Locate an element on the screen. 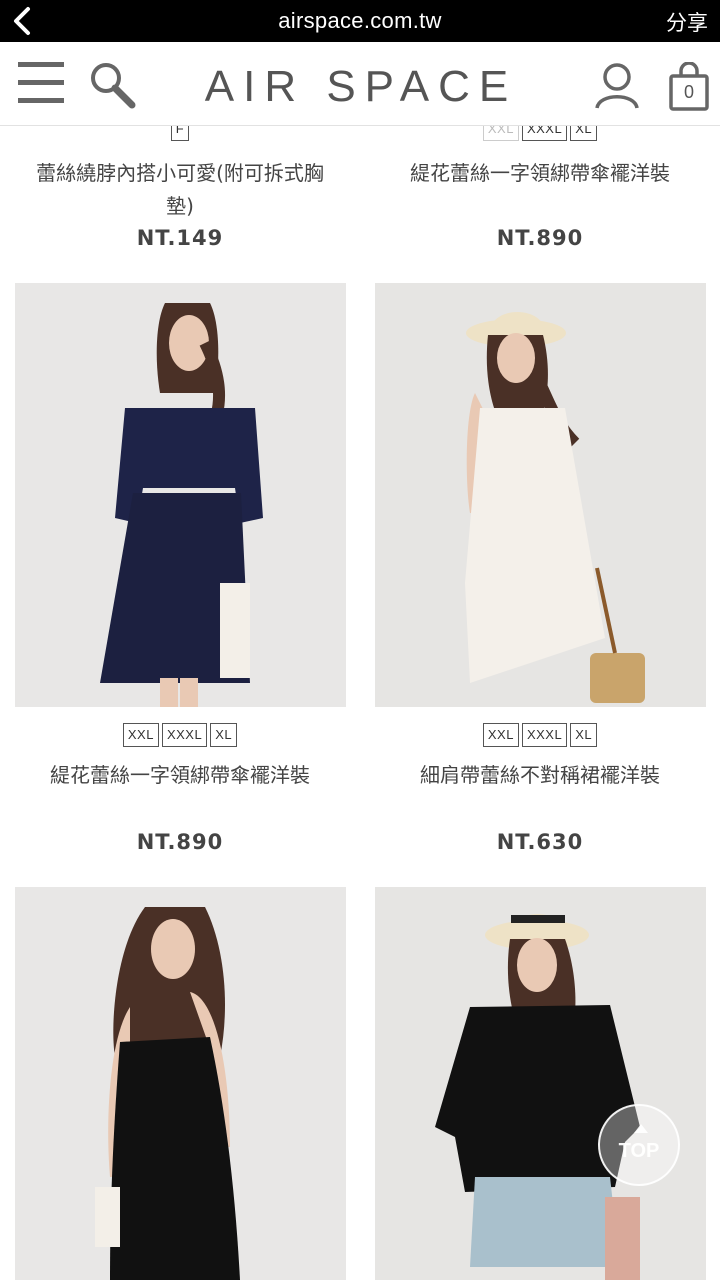  user-icon is located at coordinates (617, 87).